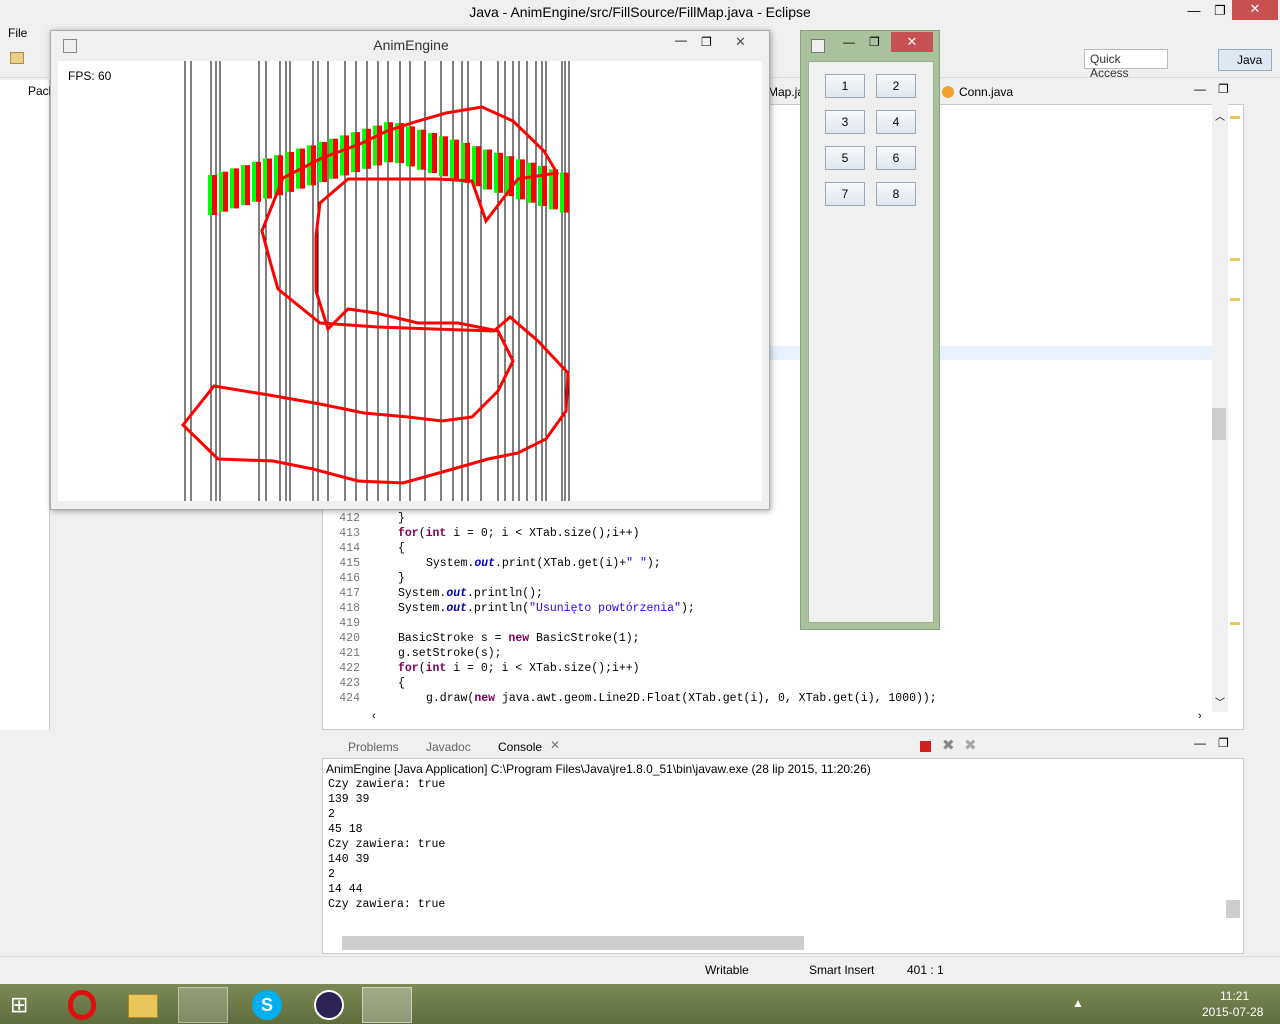 This screenshot has height=1024, width=1280. I want to click on anim-minimize-icon: —, so click(681, 40).